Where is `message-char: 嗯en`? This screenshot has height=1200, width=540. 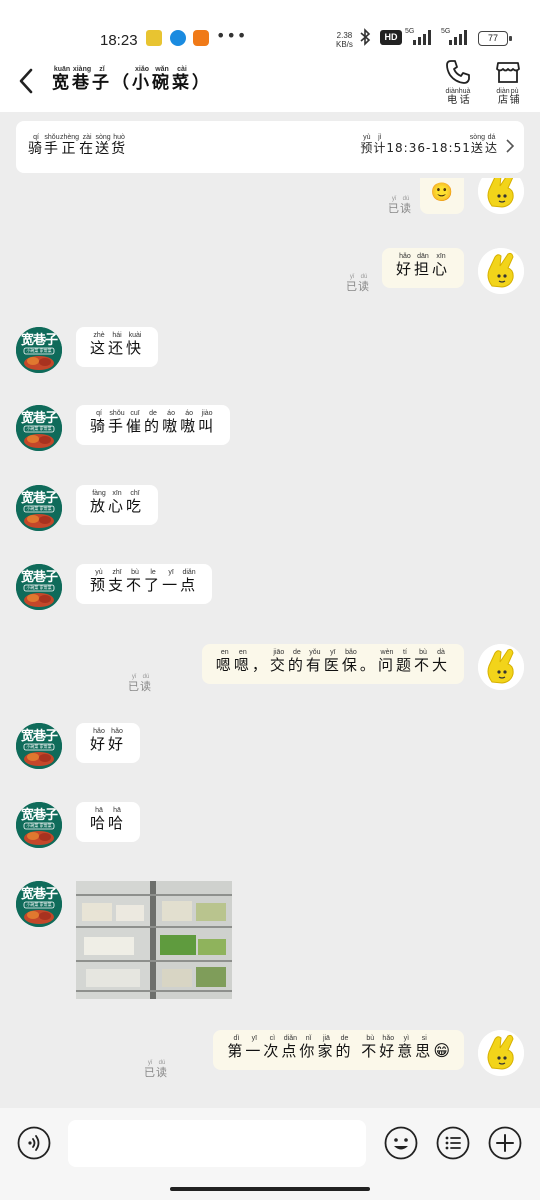 message-char: 嗯en is located at coordinates (224, 661).